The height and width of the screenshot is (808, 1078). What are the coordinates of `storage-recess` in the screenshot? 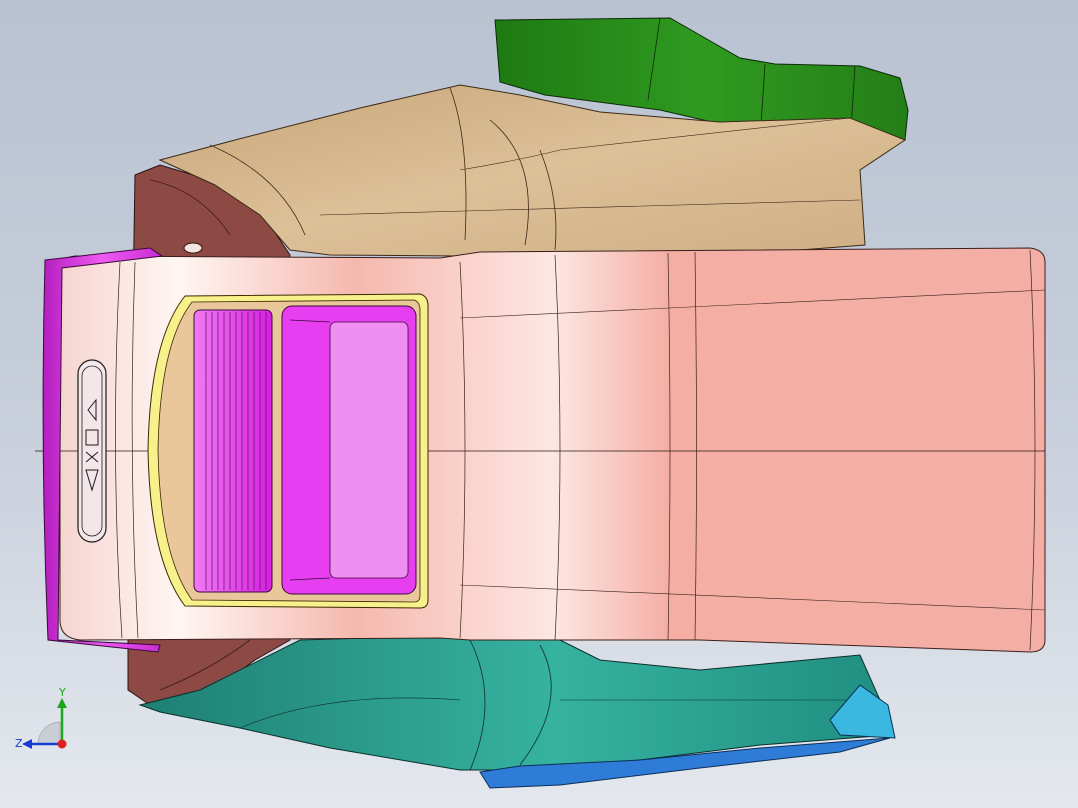 It's located at (288, 451).